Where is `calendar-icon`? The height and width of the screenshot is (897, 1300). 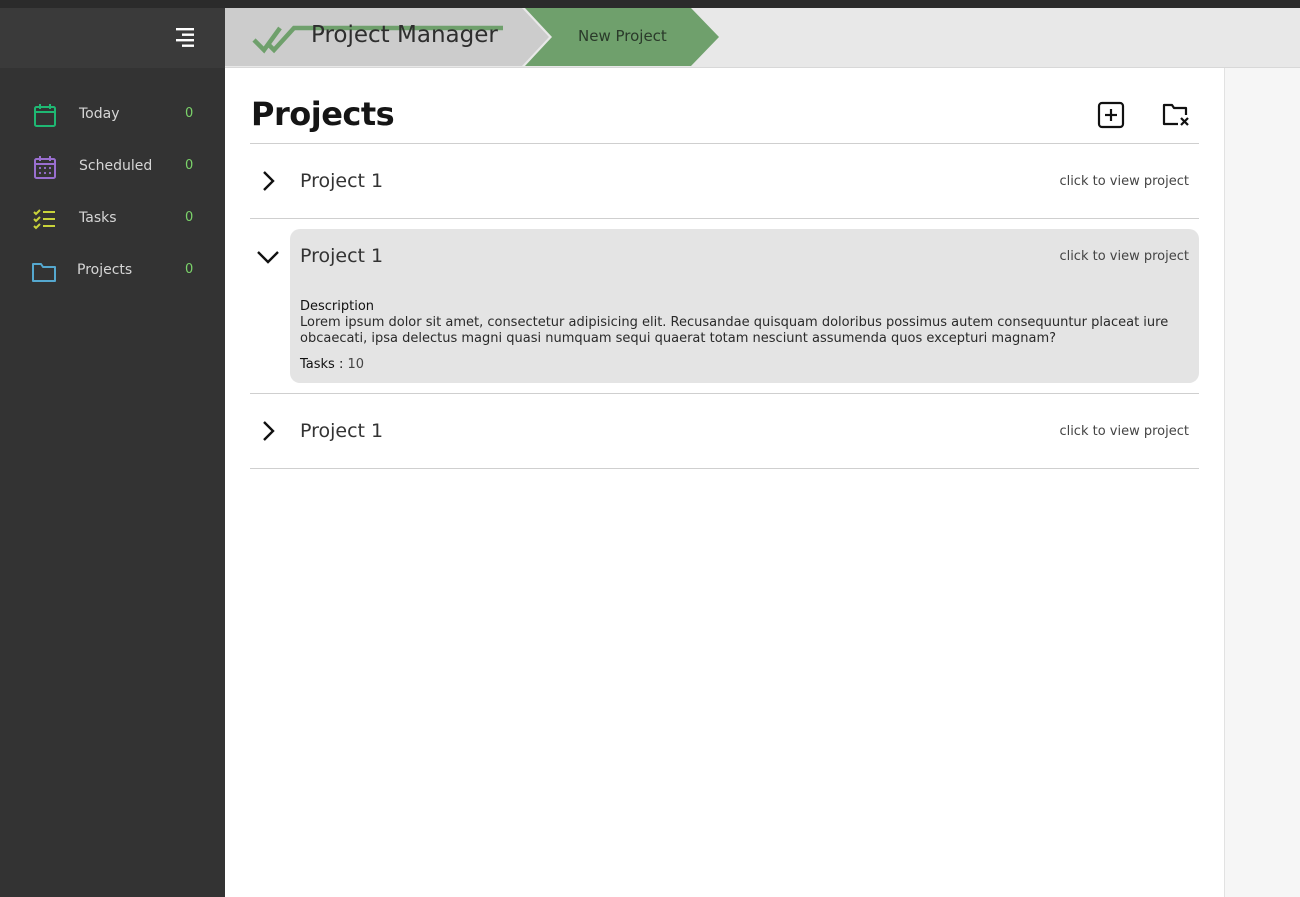
calendar-icon is located at coordinates (44, 115).